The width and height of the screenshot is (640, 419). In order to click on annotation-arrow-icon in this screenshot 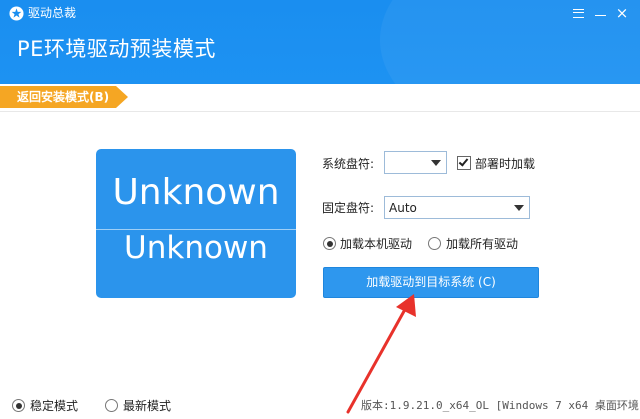, I will do `click(381, 354)`.